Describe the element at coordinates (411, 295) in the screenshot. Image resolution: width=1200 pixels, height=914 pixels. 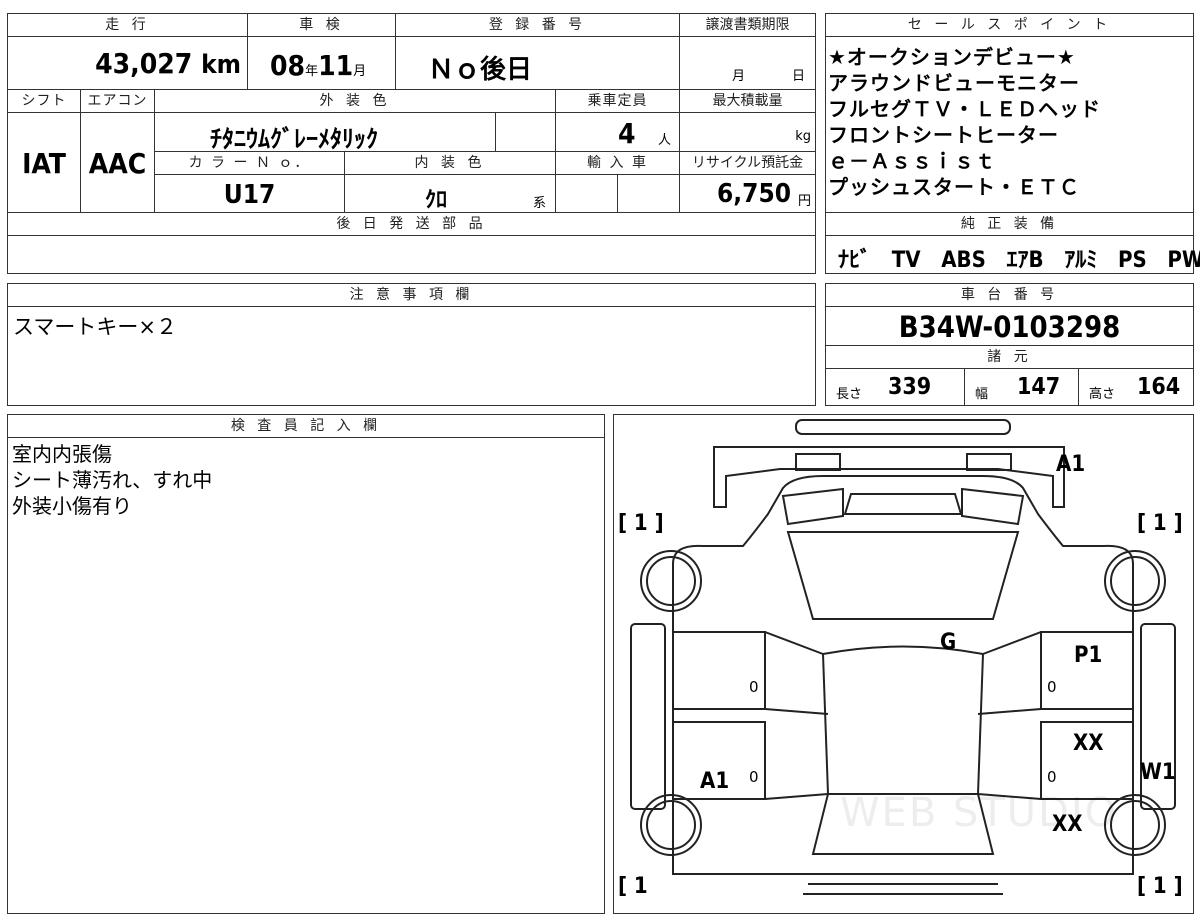
I see `notes-title: 注 意 事 項 欄` at that location.